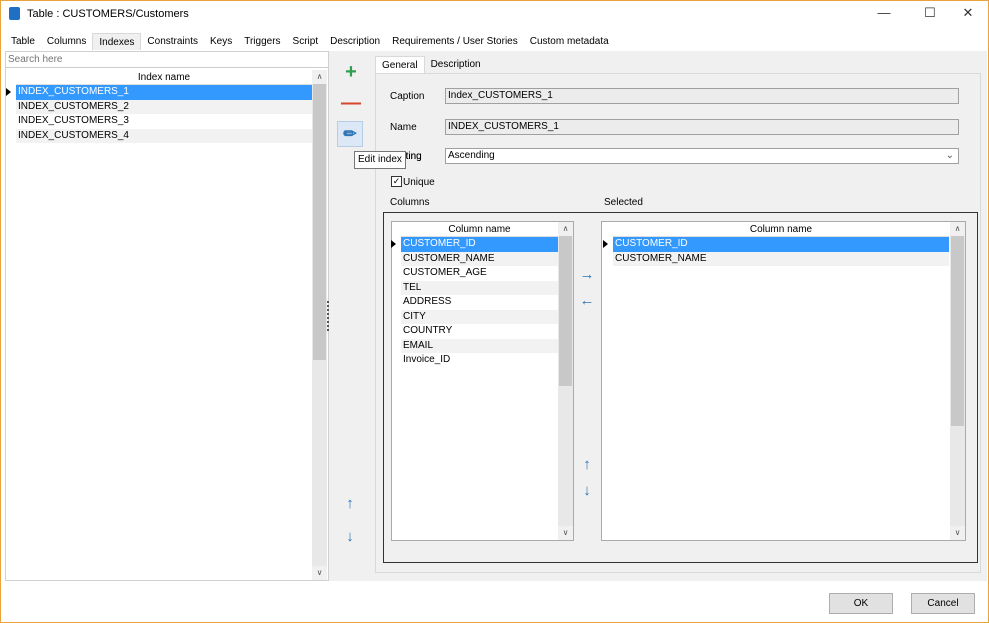  What do you see at coordinates (957, 381) in the screenshot?
I see `selected-scrollbar: ∧ ∨` at bounding box center [957, 381].